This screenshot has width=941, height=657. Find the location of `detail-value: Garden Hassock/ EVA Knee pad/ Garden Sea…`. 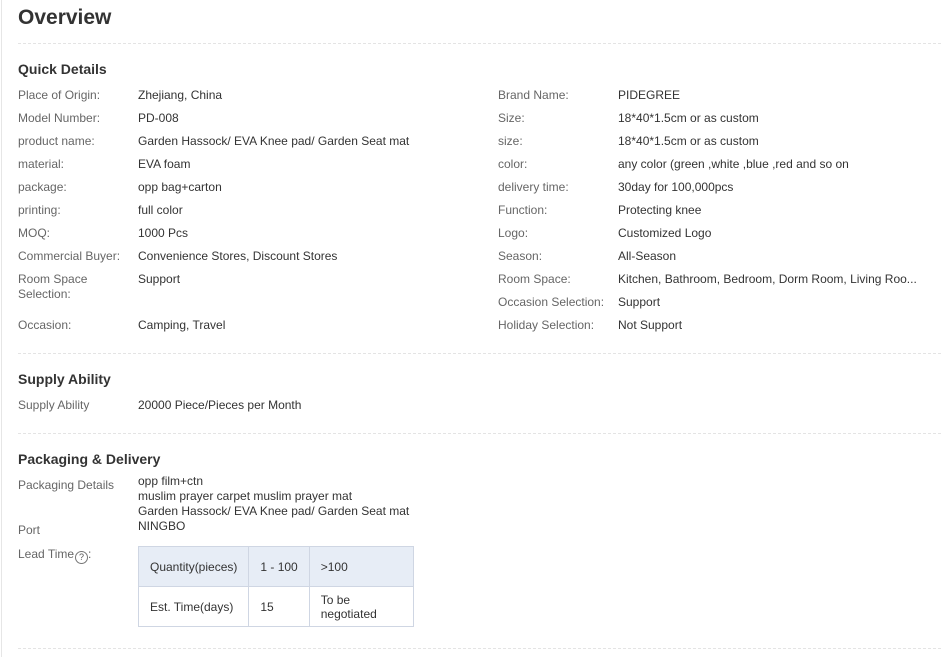

detail-value: Garden Hassock/ EVA Knee pad/ Garden Sea… is located at coordinates (274, 141).